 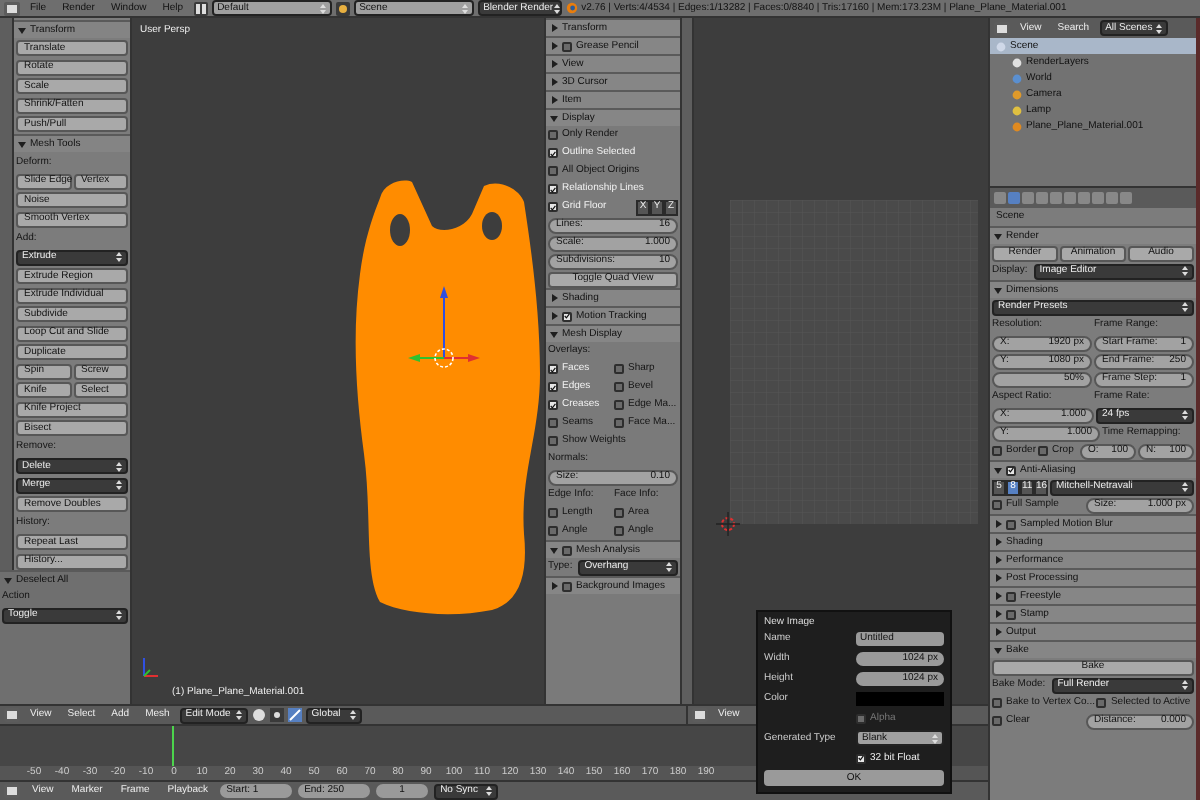 What do you see at coordinates (200, 8) in the screenshot?
I see `layout-icon` at bounding box center [200, 8].